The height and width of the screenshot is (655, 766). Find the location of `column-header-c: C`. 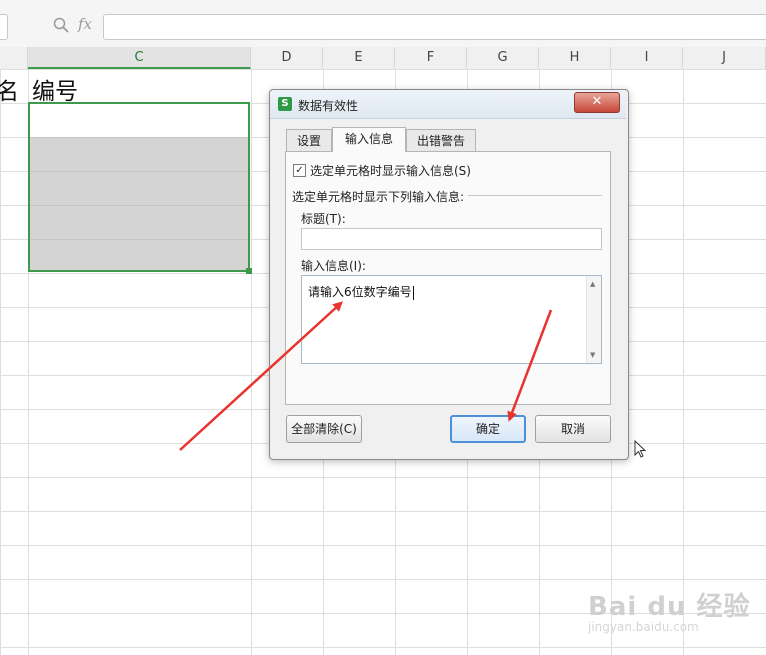

column-header-c: C is located at coordinates (139, 58).